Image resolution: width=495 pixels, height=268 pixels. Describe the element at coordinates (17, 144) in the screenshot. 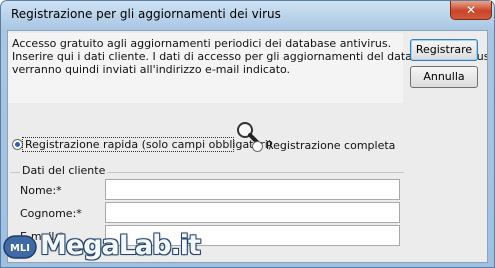

I see `radio-selected-dot` at that location.